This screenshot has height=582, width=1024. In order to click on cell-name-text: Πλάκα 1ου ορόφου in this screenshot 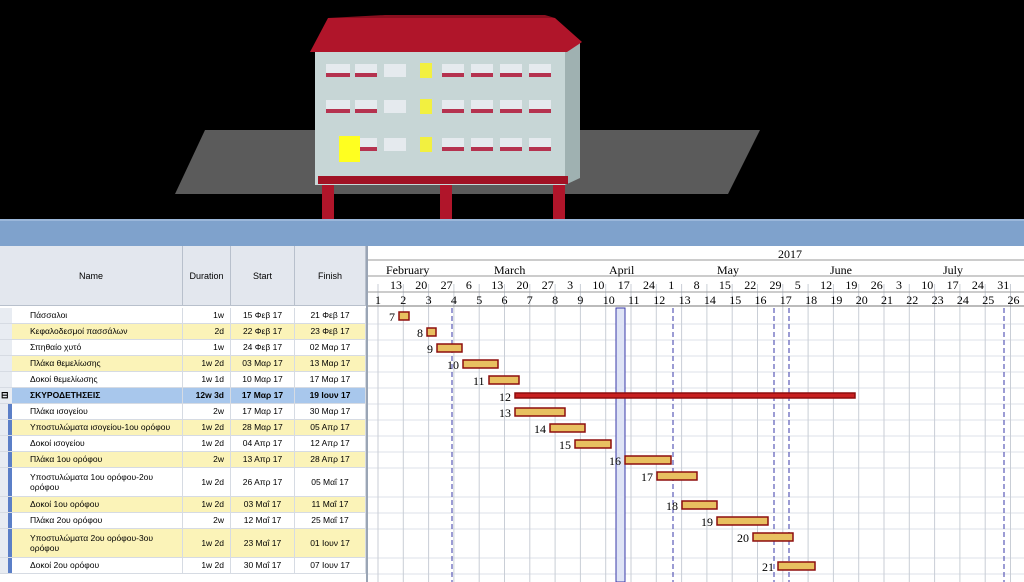, I will do `click(66, 459)`.